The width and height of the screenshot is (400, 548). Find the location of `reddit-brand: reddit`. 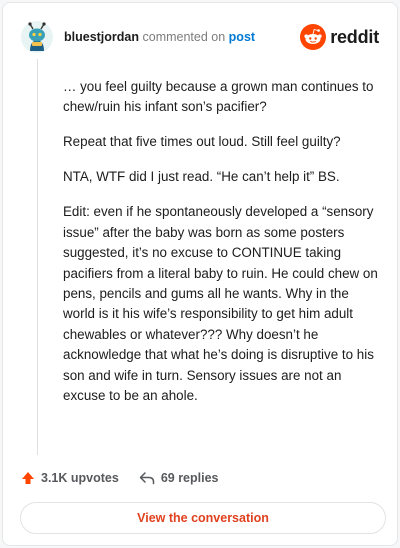

reddit-brand: reddit is located at coordinates (339, 37).